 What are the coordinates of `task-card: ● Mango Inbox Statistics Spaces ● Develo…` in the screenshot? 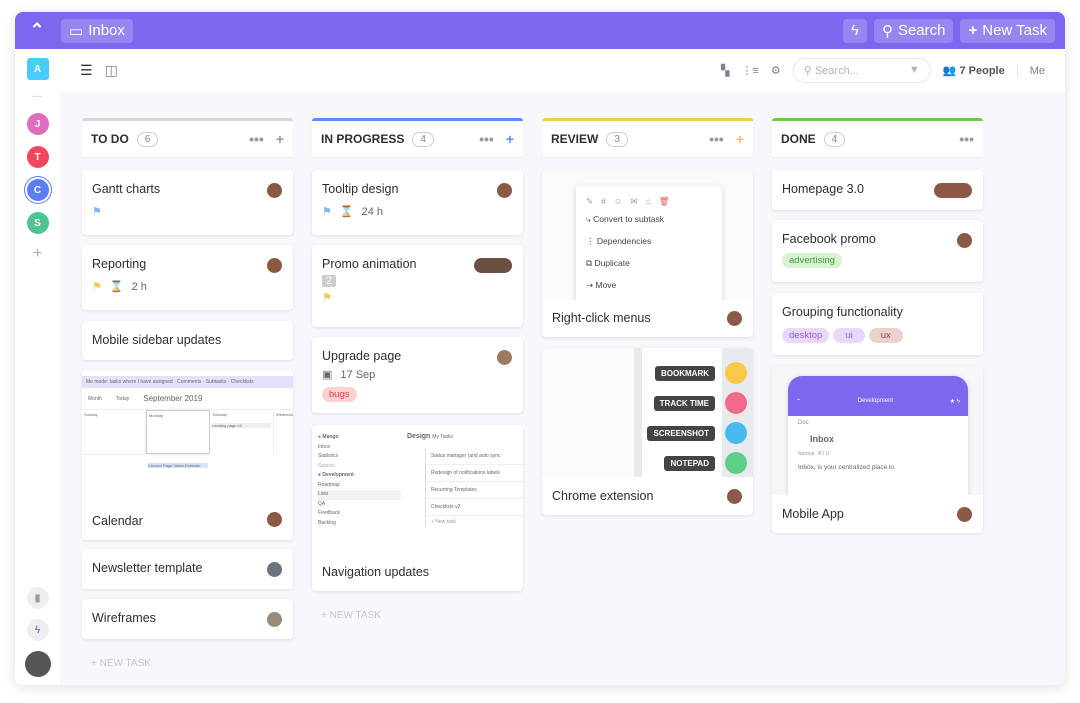 It's located at (417, 508).